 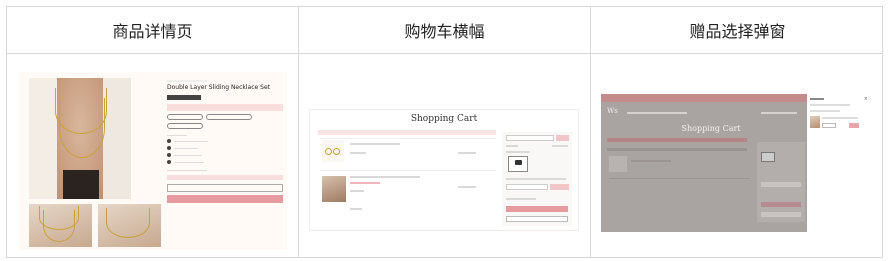 What do you see at coordinates (225, 188) in the screenshot?
I see `add-to-cart-button` at bounding box center [225, 188].